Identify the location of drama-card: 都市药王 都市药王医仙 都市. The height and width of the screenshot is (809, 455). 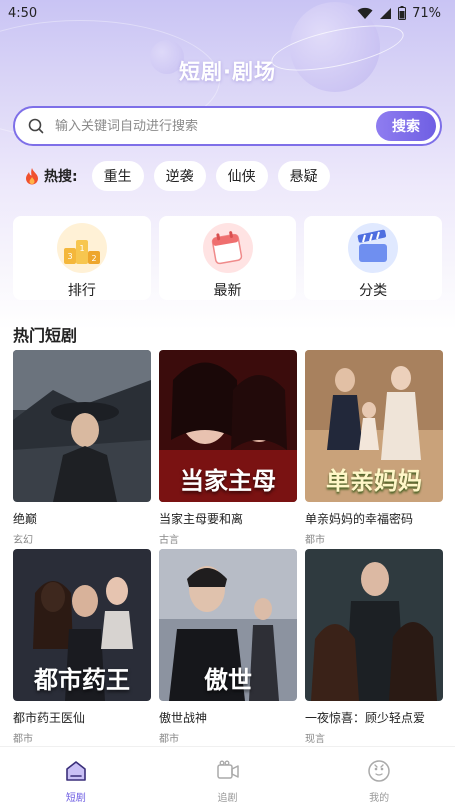
(82, 647).